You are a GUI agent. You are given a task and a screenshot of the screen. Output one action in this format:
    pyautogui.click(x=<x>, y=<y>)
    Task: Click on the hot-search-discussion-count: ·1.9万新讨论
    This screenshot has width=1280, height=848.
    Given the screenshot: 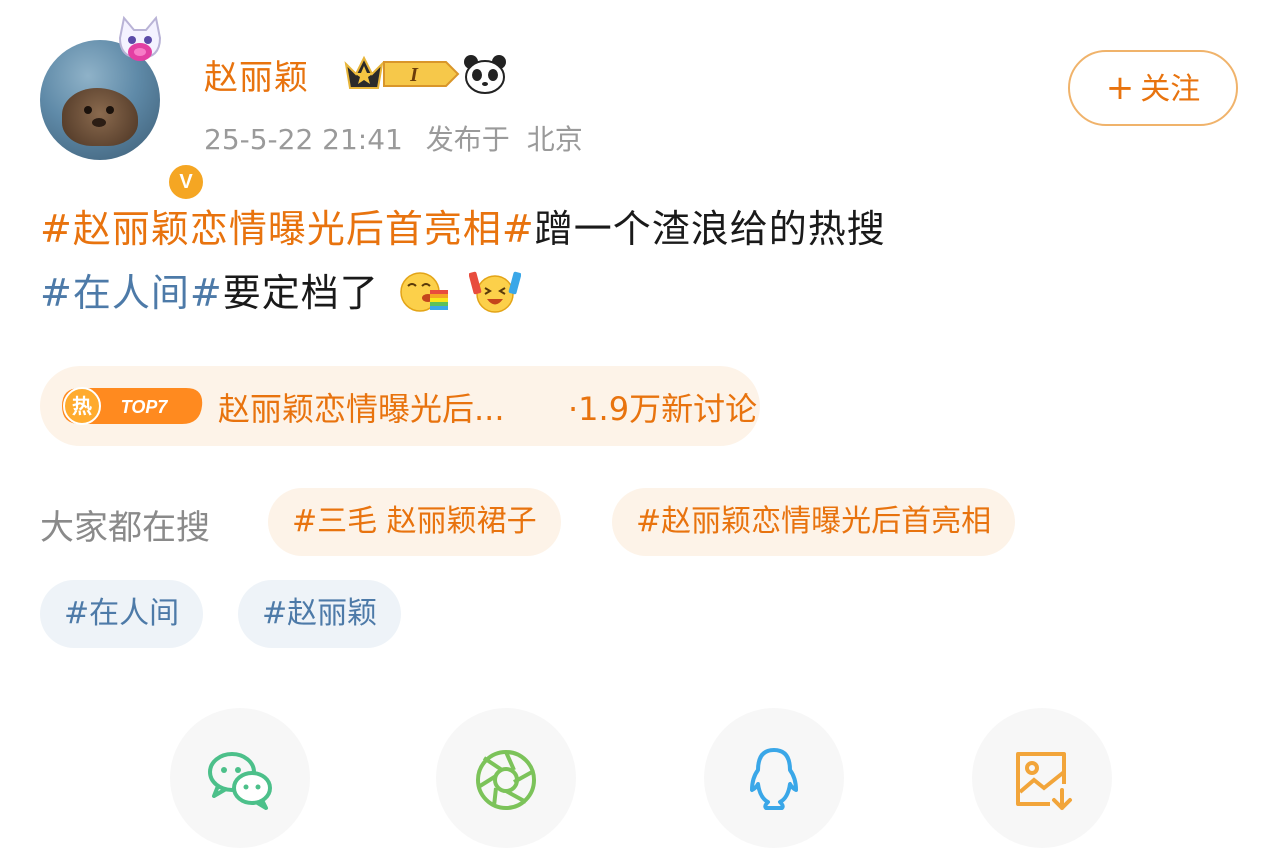 What is the action you would take?
    pyautogui.click(x=663, y=409)
    